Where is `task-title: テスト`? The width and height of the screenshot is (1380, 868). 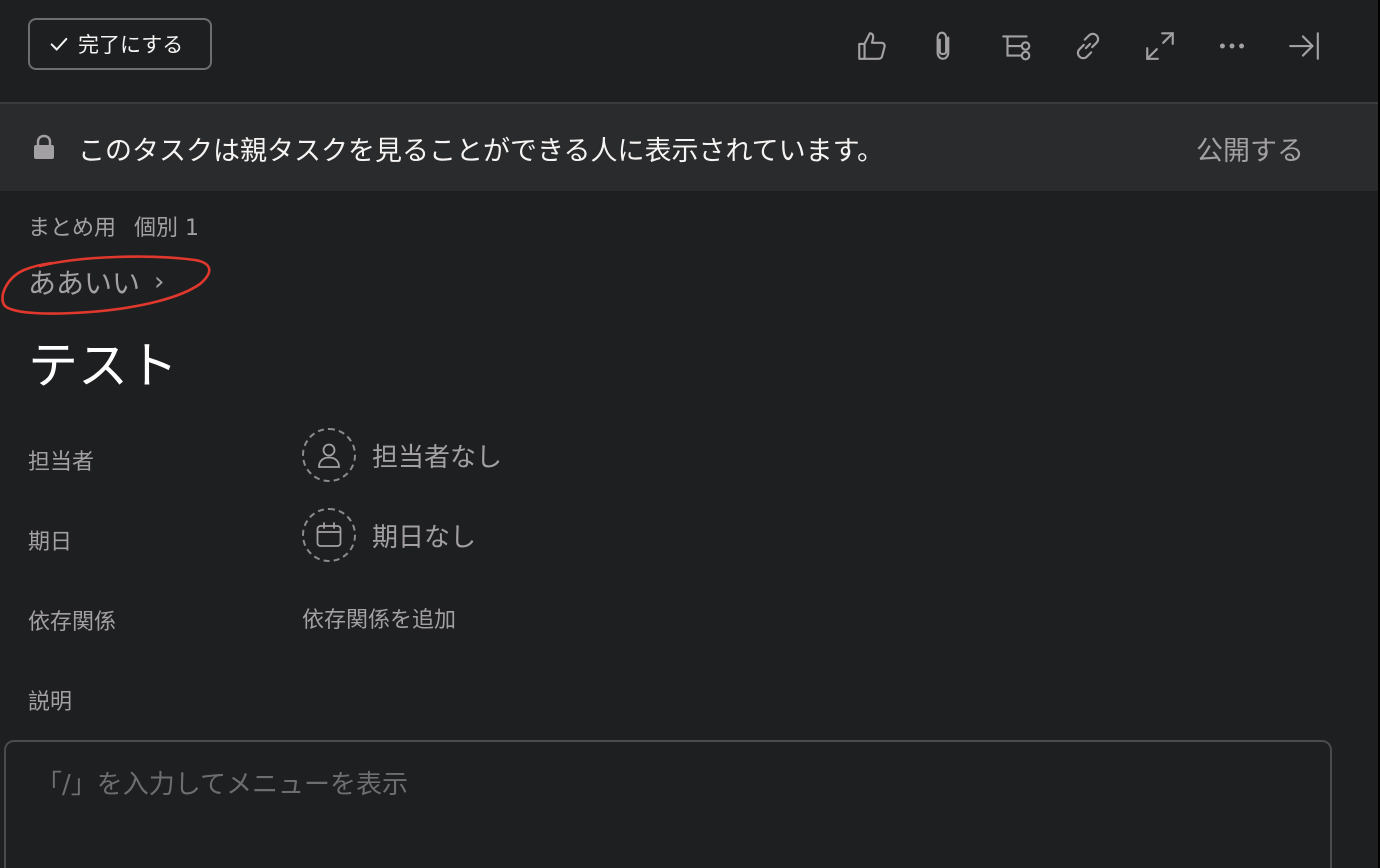
task-title: テスト is located at coordinates (103, 362).